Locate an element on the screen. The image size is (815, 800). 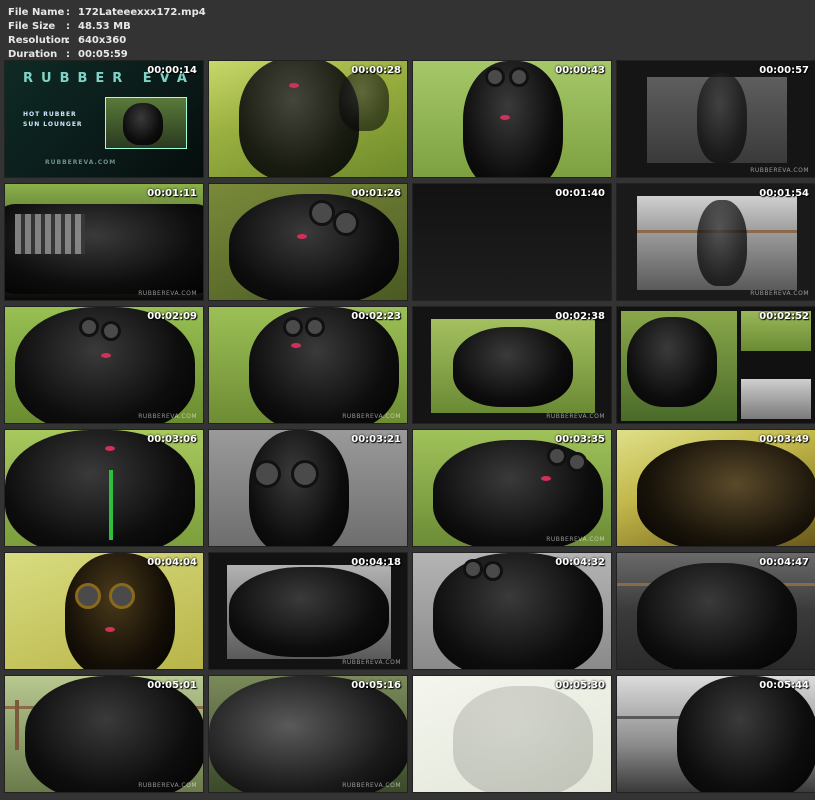
thumbnail: 00:02:09 RUBBEREVA.COM is located at coordinates (104, 365).